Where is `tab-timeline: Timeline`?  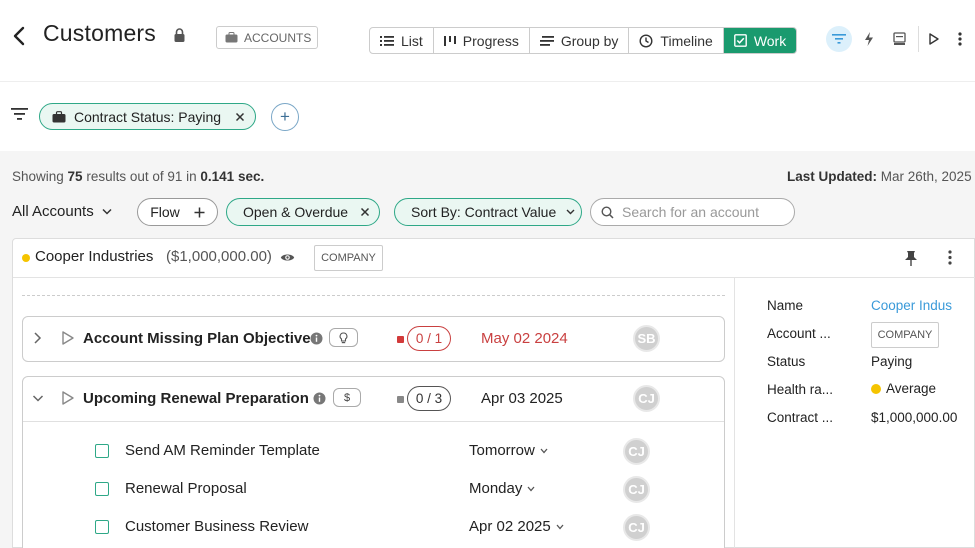
tab-timeline: Timeline is located at coordinates (676, 40).